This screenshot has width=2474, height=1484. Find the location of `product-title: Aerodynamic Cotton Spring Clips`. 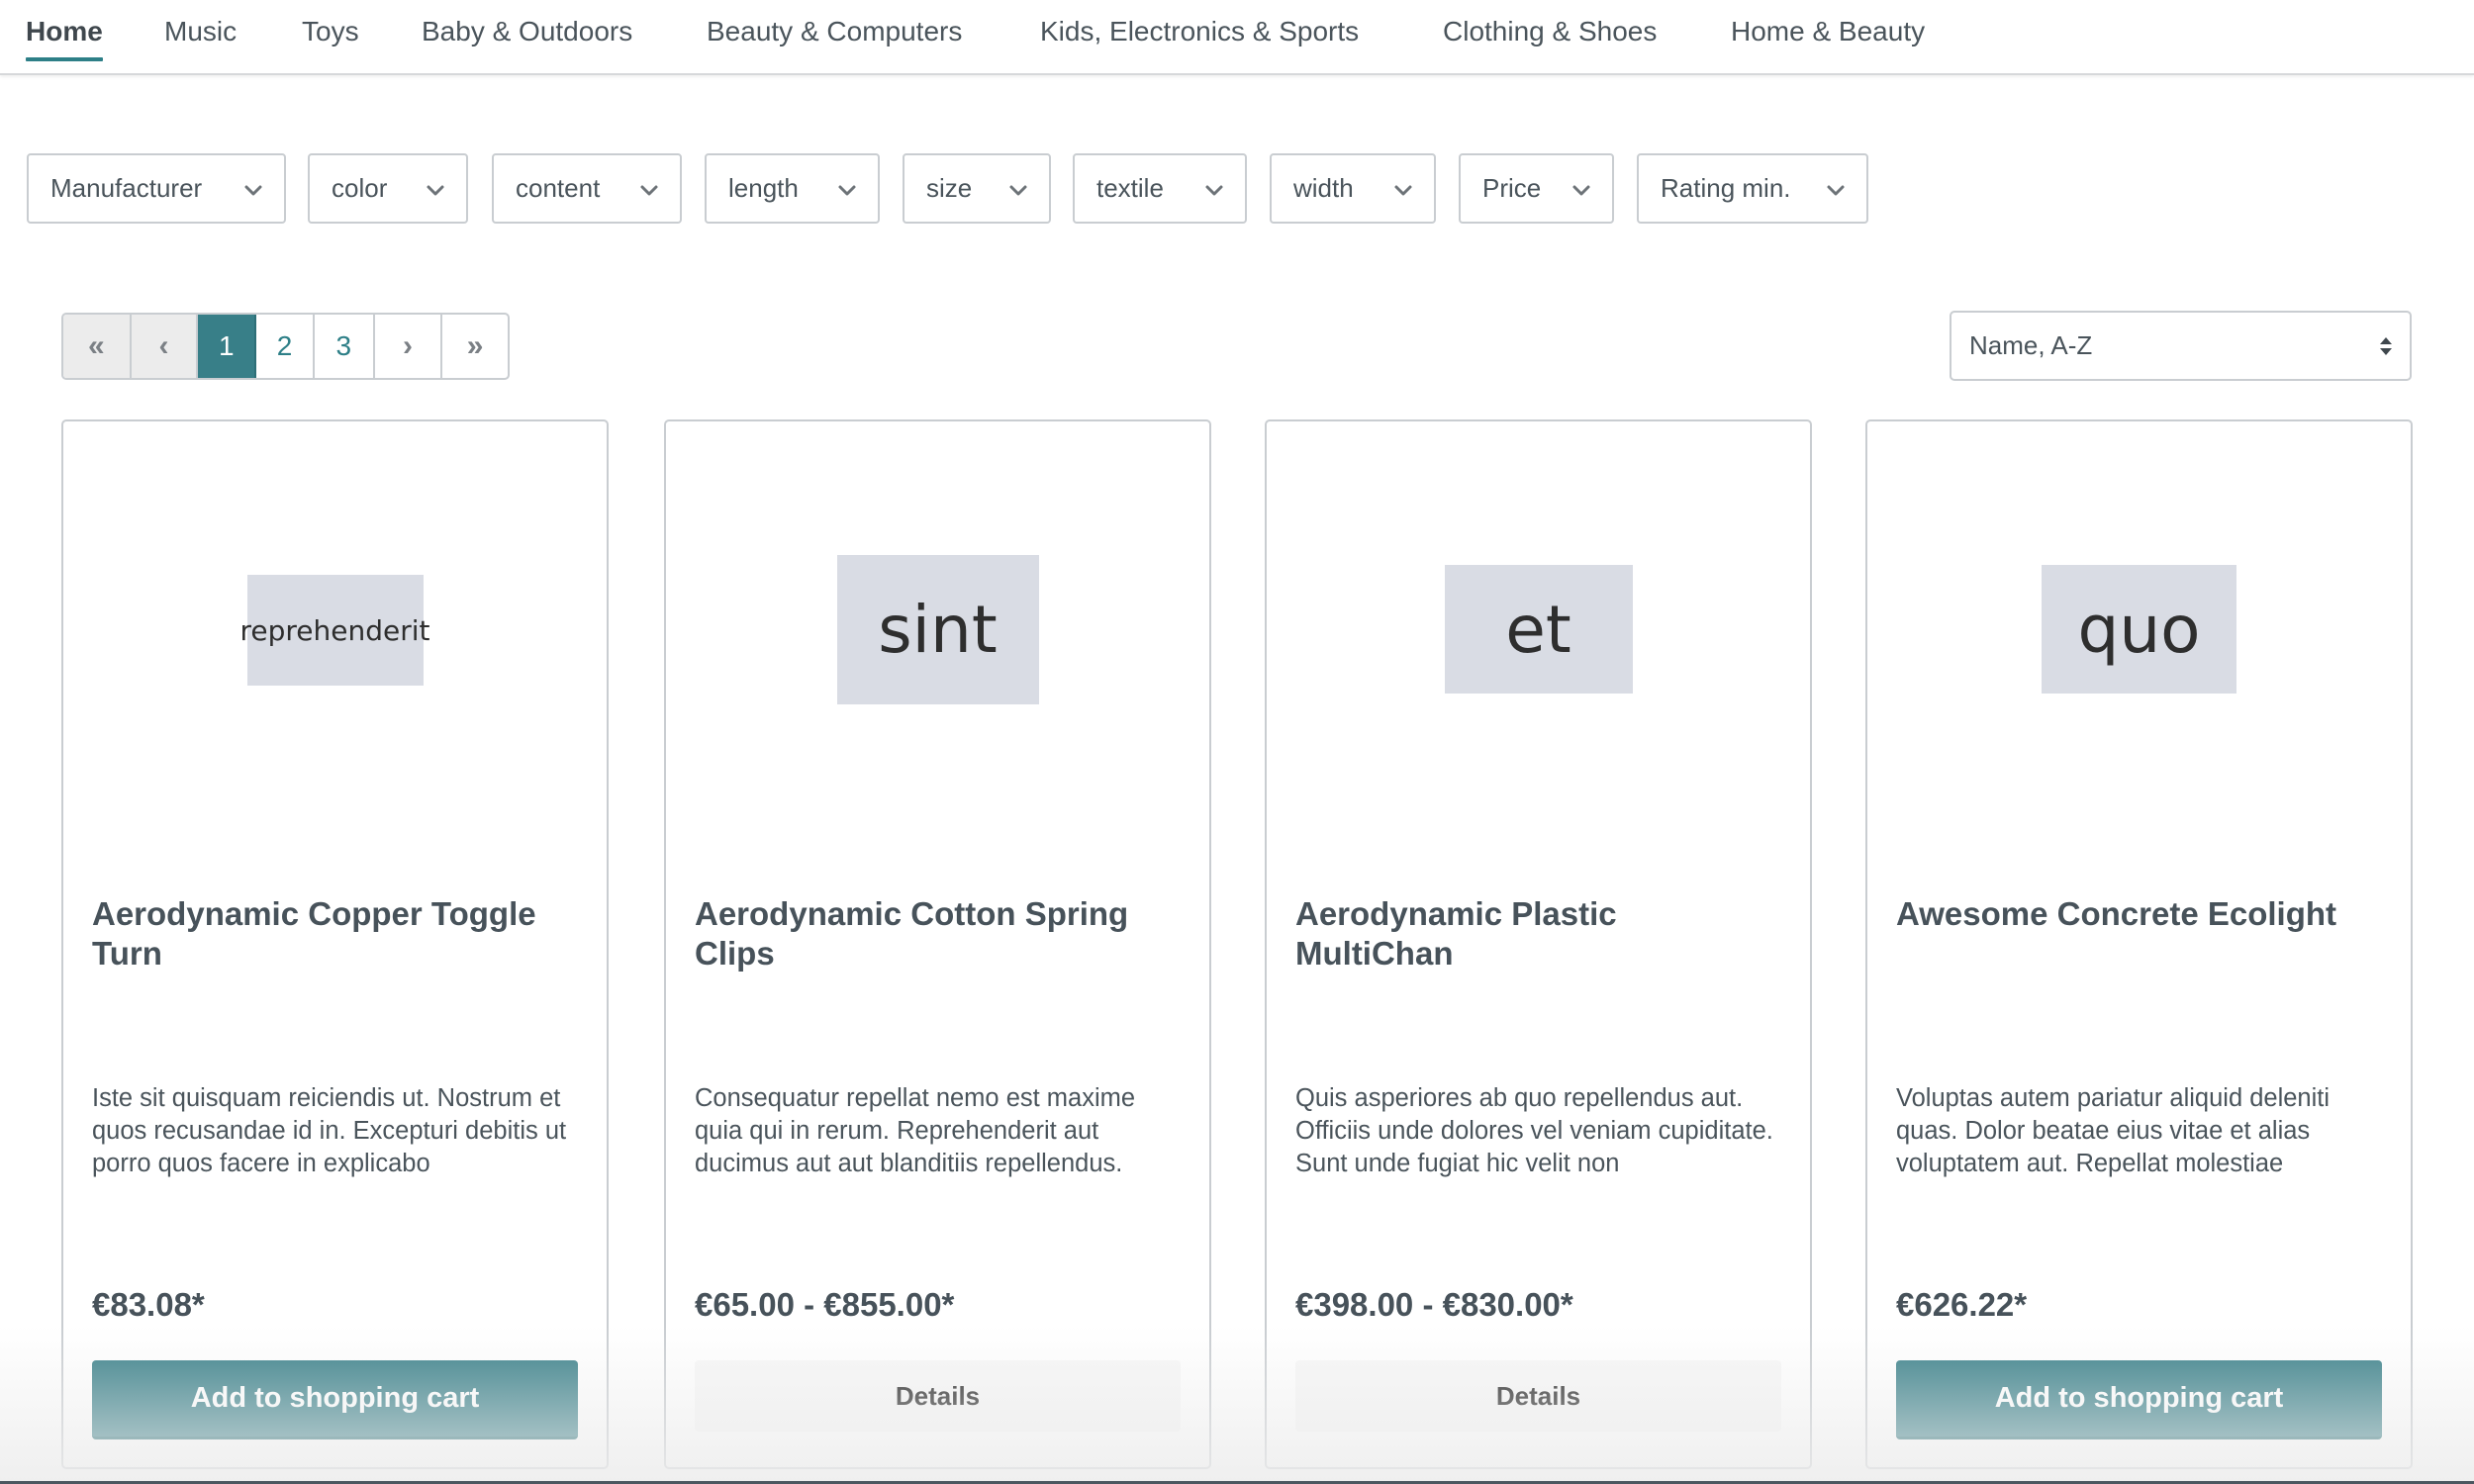

product-title: Aerodynamic Cotton Spring Clips is located at coordinates (938, 934).